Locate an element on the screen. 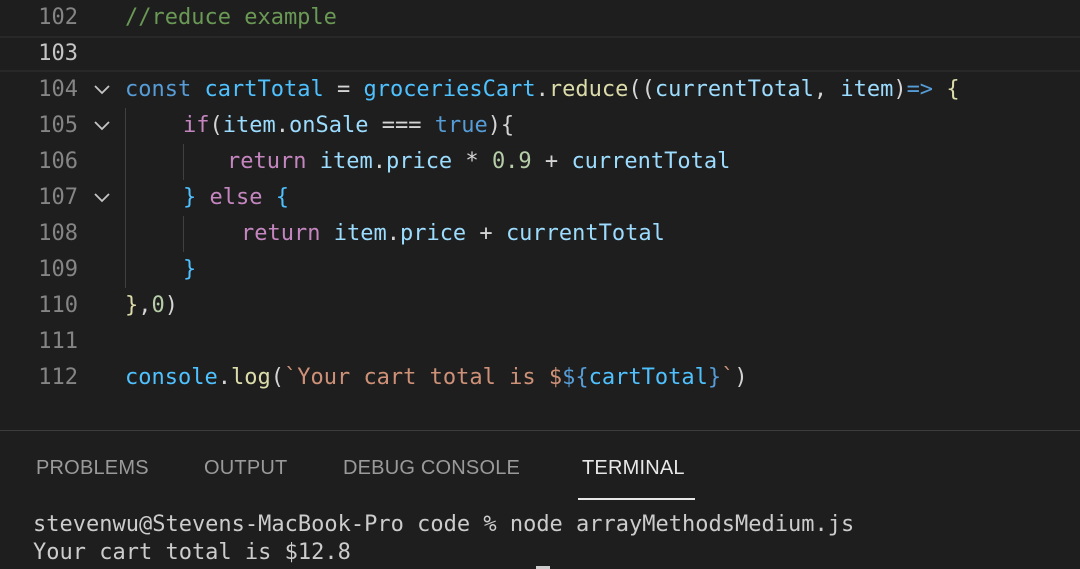 The height and width of the screenshot is (569, 1080). code-token: else is located at coordinates (236, 197).